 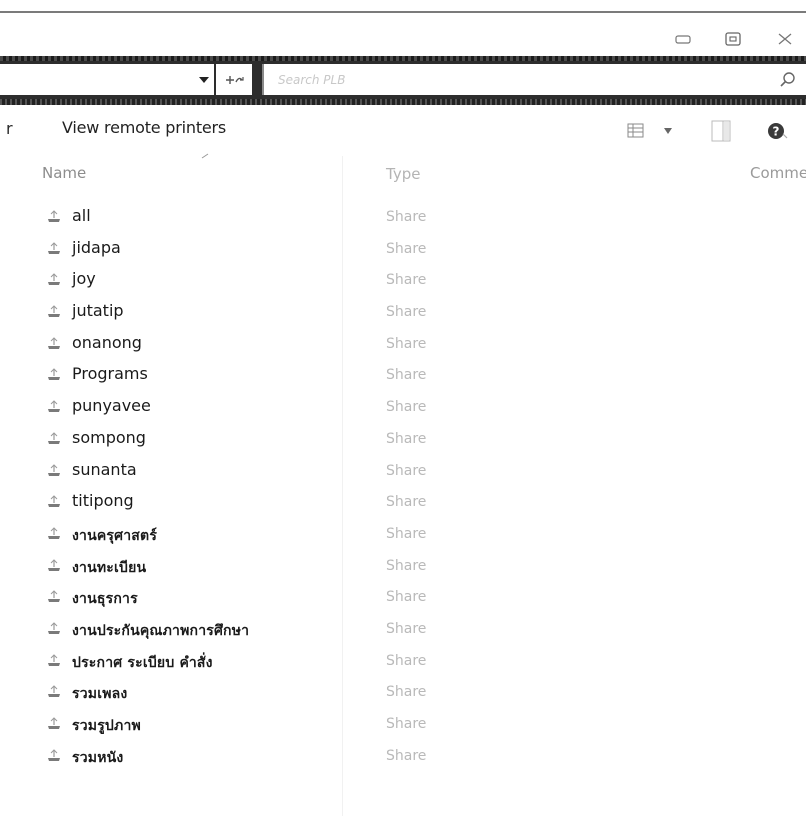 What do you see at coordinates (142, 662) in the screenshot?
I see `file-name: ประกาศ ระเบียบ คำสั่ง` at bounding box center [142, 662].